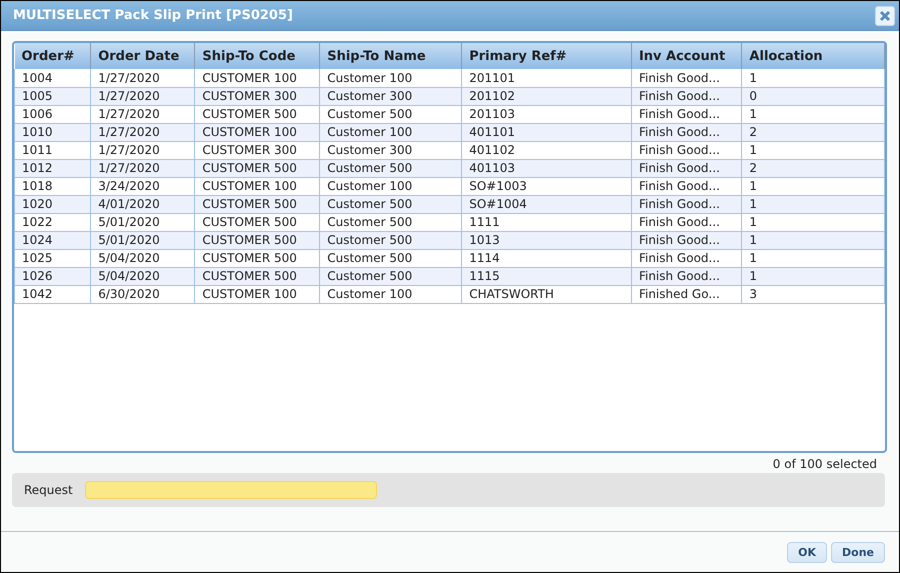 The image size is (900, 573). What do you see at coordinates (547, 78) in the screenshot?
I see `table-cell: 201101` at bounding box center [547, 78].